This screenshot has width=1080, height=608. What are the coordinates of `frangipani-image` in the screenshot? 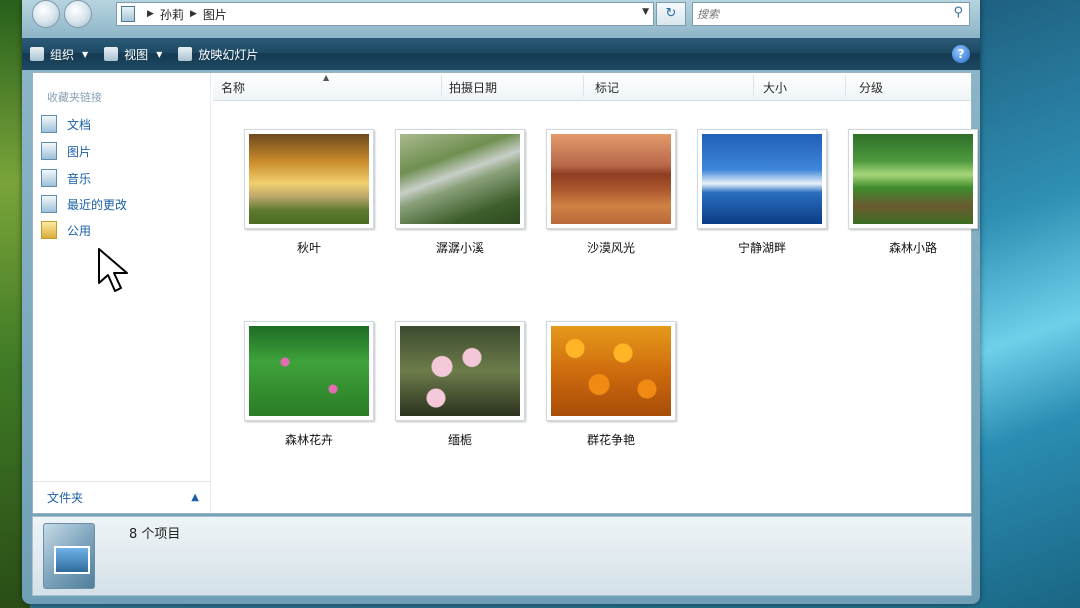 It's located at (460, 371).